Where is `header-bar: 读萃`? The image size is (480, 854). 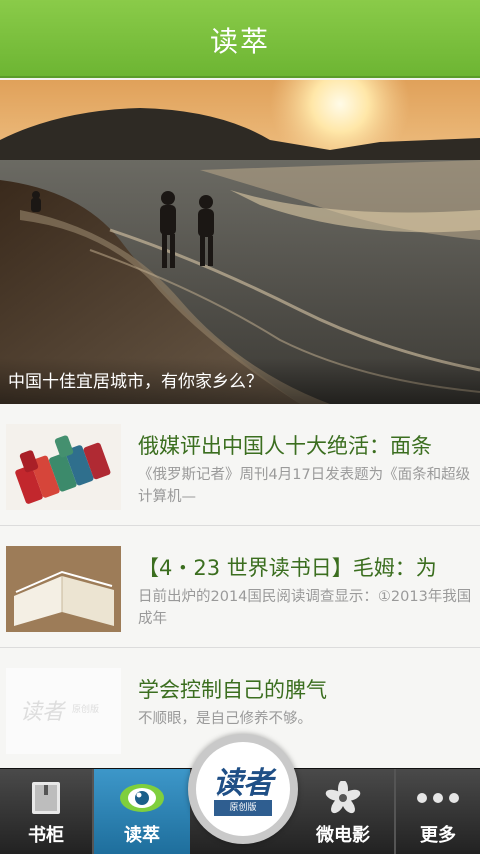 header-bar: 读萃 is located at coordinates (240, 39).